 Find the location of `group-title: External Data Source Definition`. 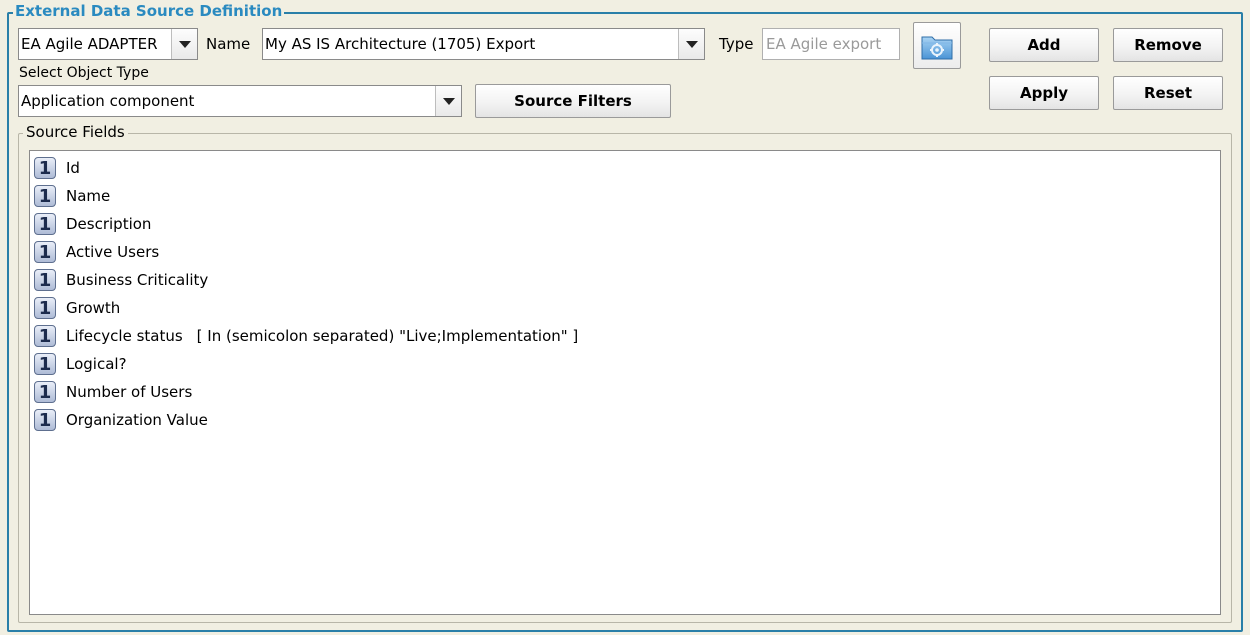

group-title: External Data Source Definition is located at coordinates (149, 11).